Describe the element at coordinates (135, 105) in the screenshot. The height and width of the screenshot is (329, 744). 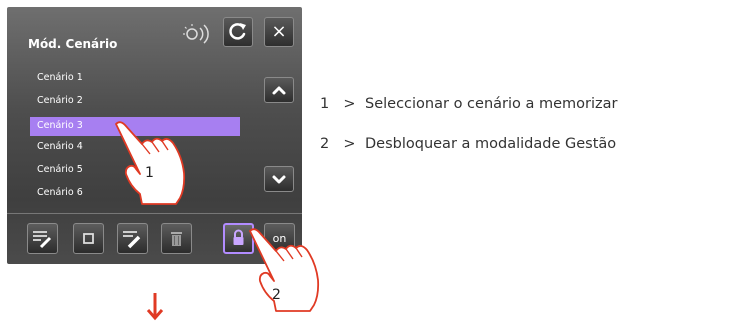
I see `scenario-item: Cenário 2` at that location.